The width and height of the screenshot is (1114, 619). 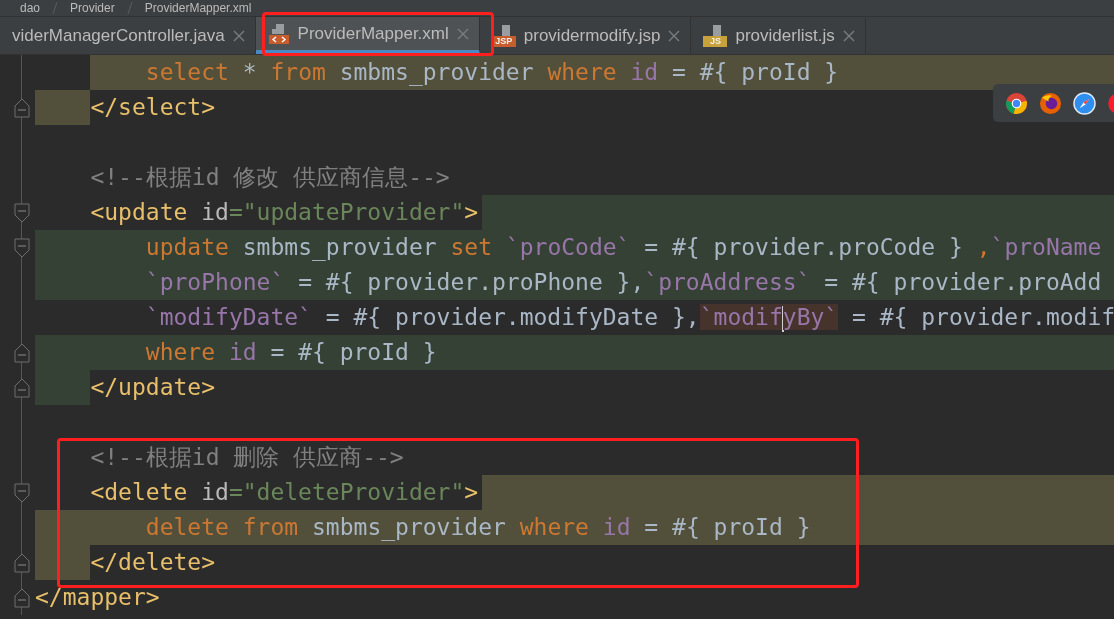 I want to click on code-line: update smbms_provider set `proCode` = #{ provider.proCode } ,`proName, so click(x=623, y=248).